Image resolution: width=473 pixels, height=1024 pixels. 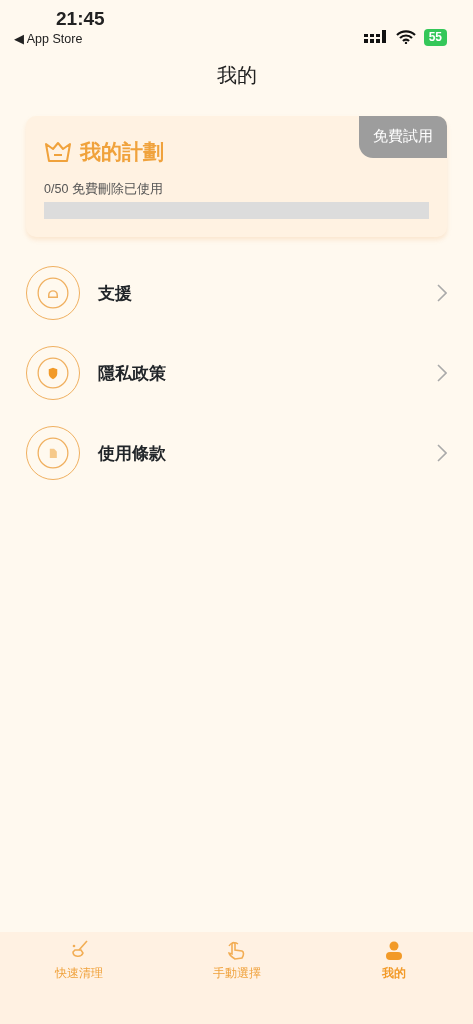 What do you see at coordinates (375, 37) in the screenshot?
I see `signal-icon` at bounding box center [375, 37].